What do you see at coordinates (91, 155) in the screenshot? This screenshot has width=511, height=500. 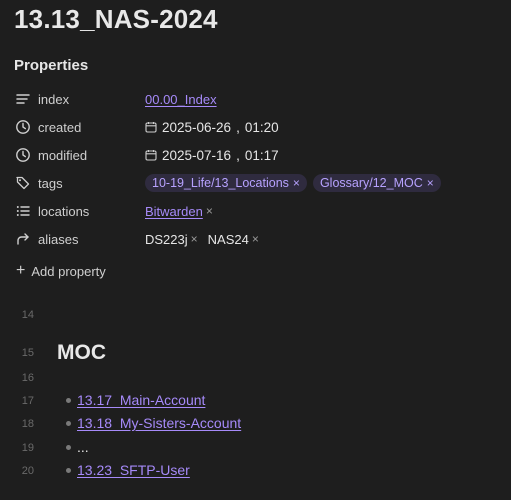 I see `property-name-modified: modified` at bounding box center [91, 155].